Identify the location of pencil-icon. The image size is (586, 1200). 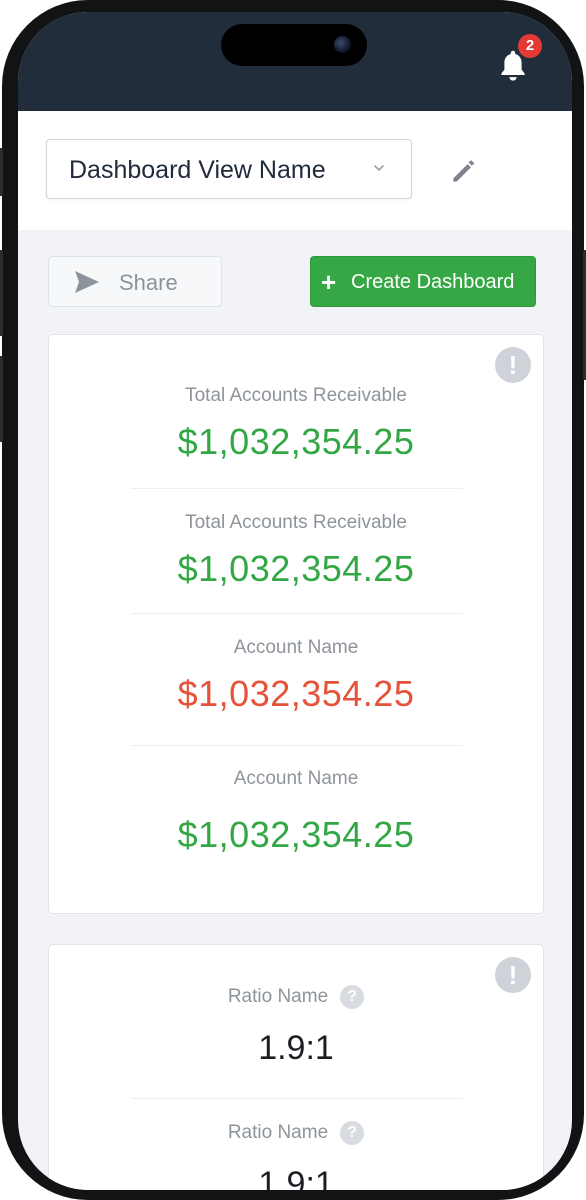
(464, 171).